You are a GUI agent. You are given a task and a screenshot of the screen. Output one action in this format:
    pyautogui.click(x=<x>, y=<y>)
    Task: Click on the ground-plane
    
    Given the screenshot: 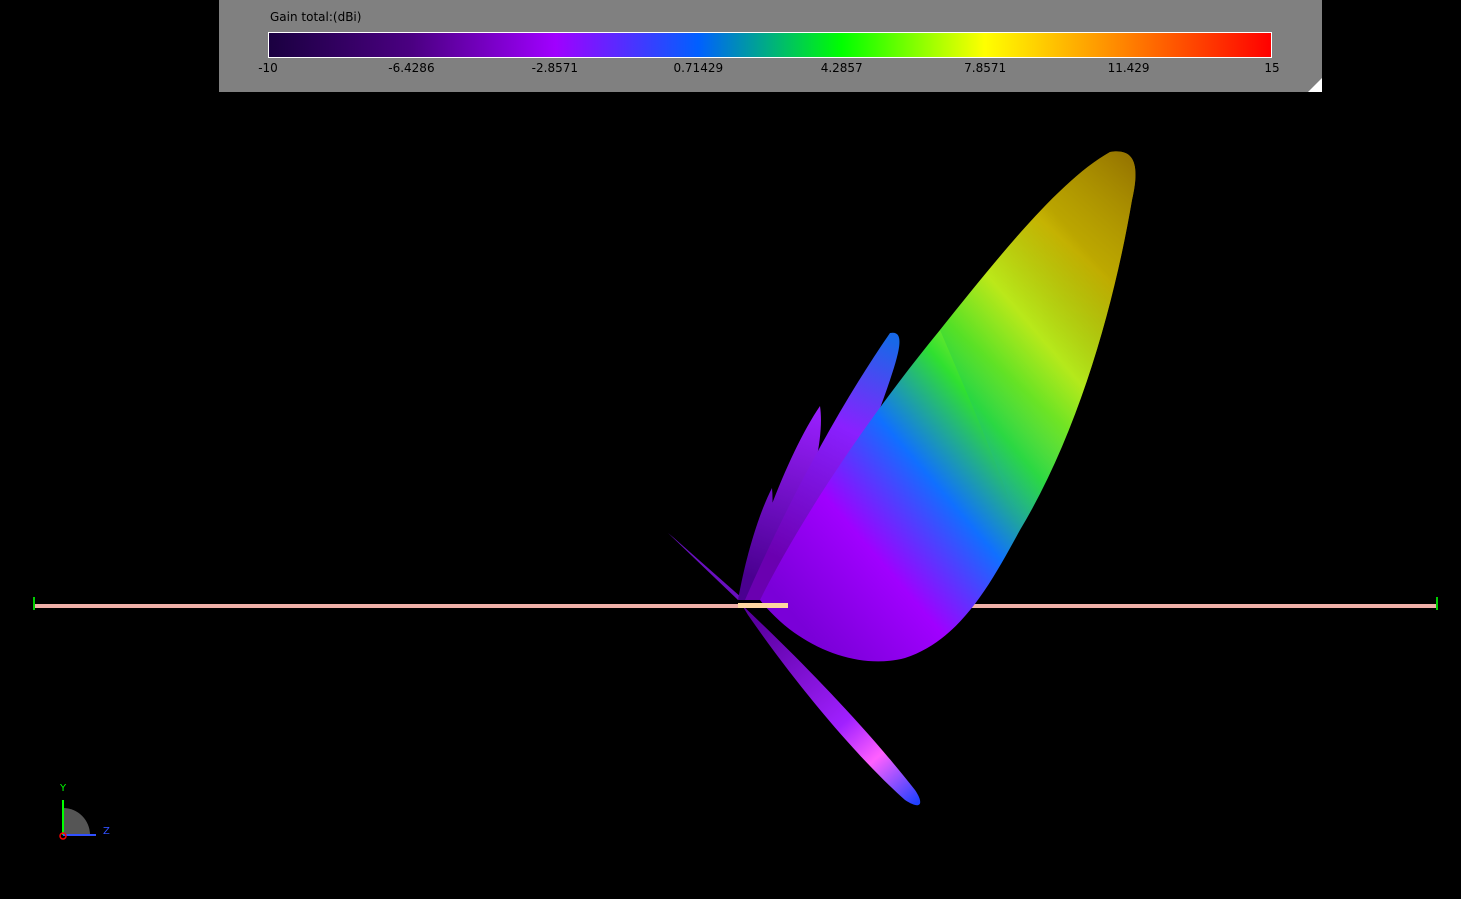 What is the action you would take?
    pyautogui.click(x=735, y=606)
    